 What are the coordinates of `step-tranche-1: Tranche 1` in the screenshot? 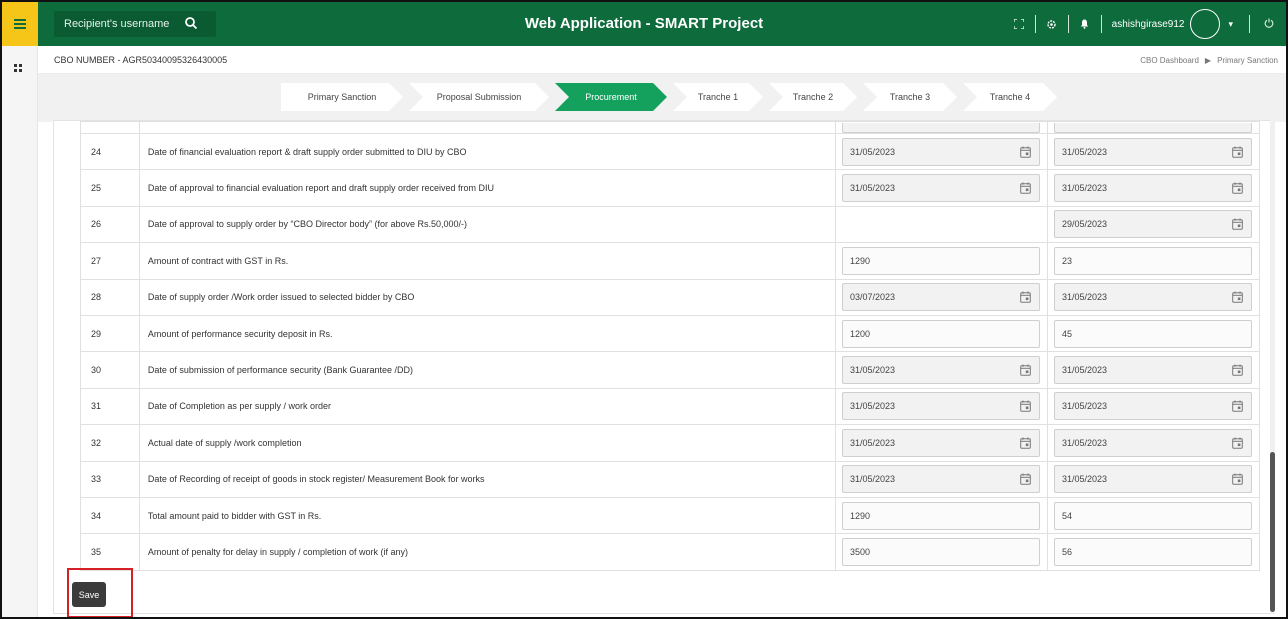 It's located at (718, 97).